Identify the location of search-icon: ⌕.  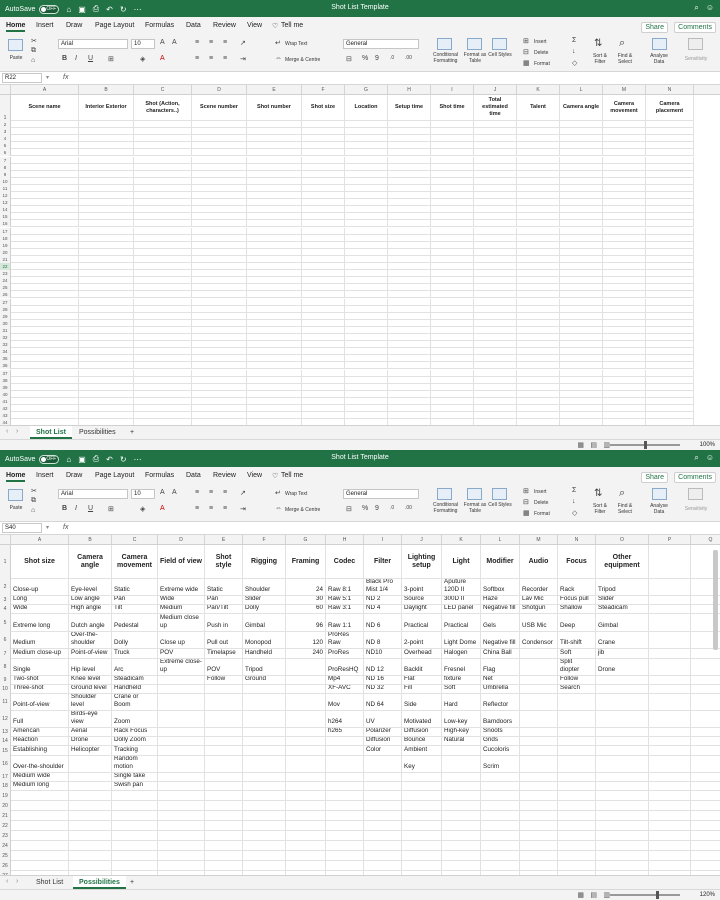
(696, 458).